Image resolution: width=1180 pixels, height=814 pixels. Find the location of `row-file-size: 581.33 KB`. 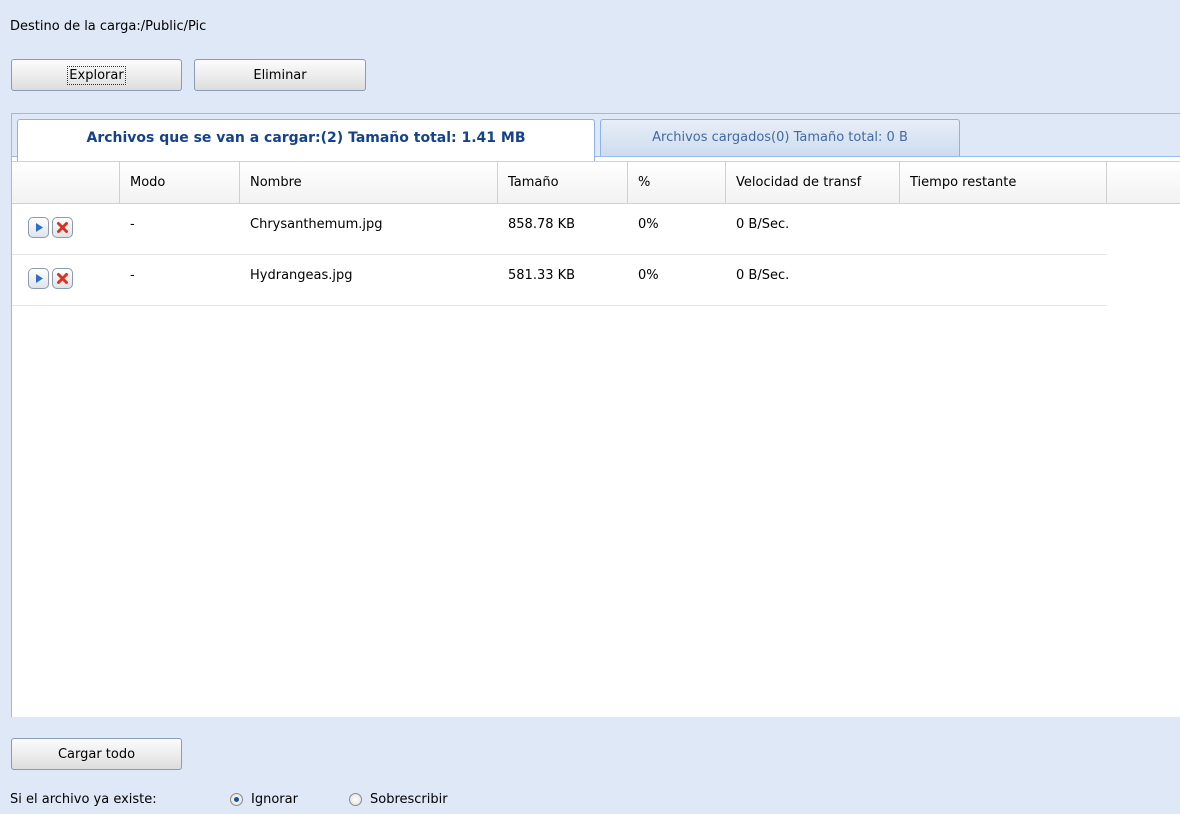

row-file-size: 581.33 KB is located at coordinates (542, 275).